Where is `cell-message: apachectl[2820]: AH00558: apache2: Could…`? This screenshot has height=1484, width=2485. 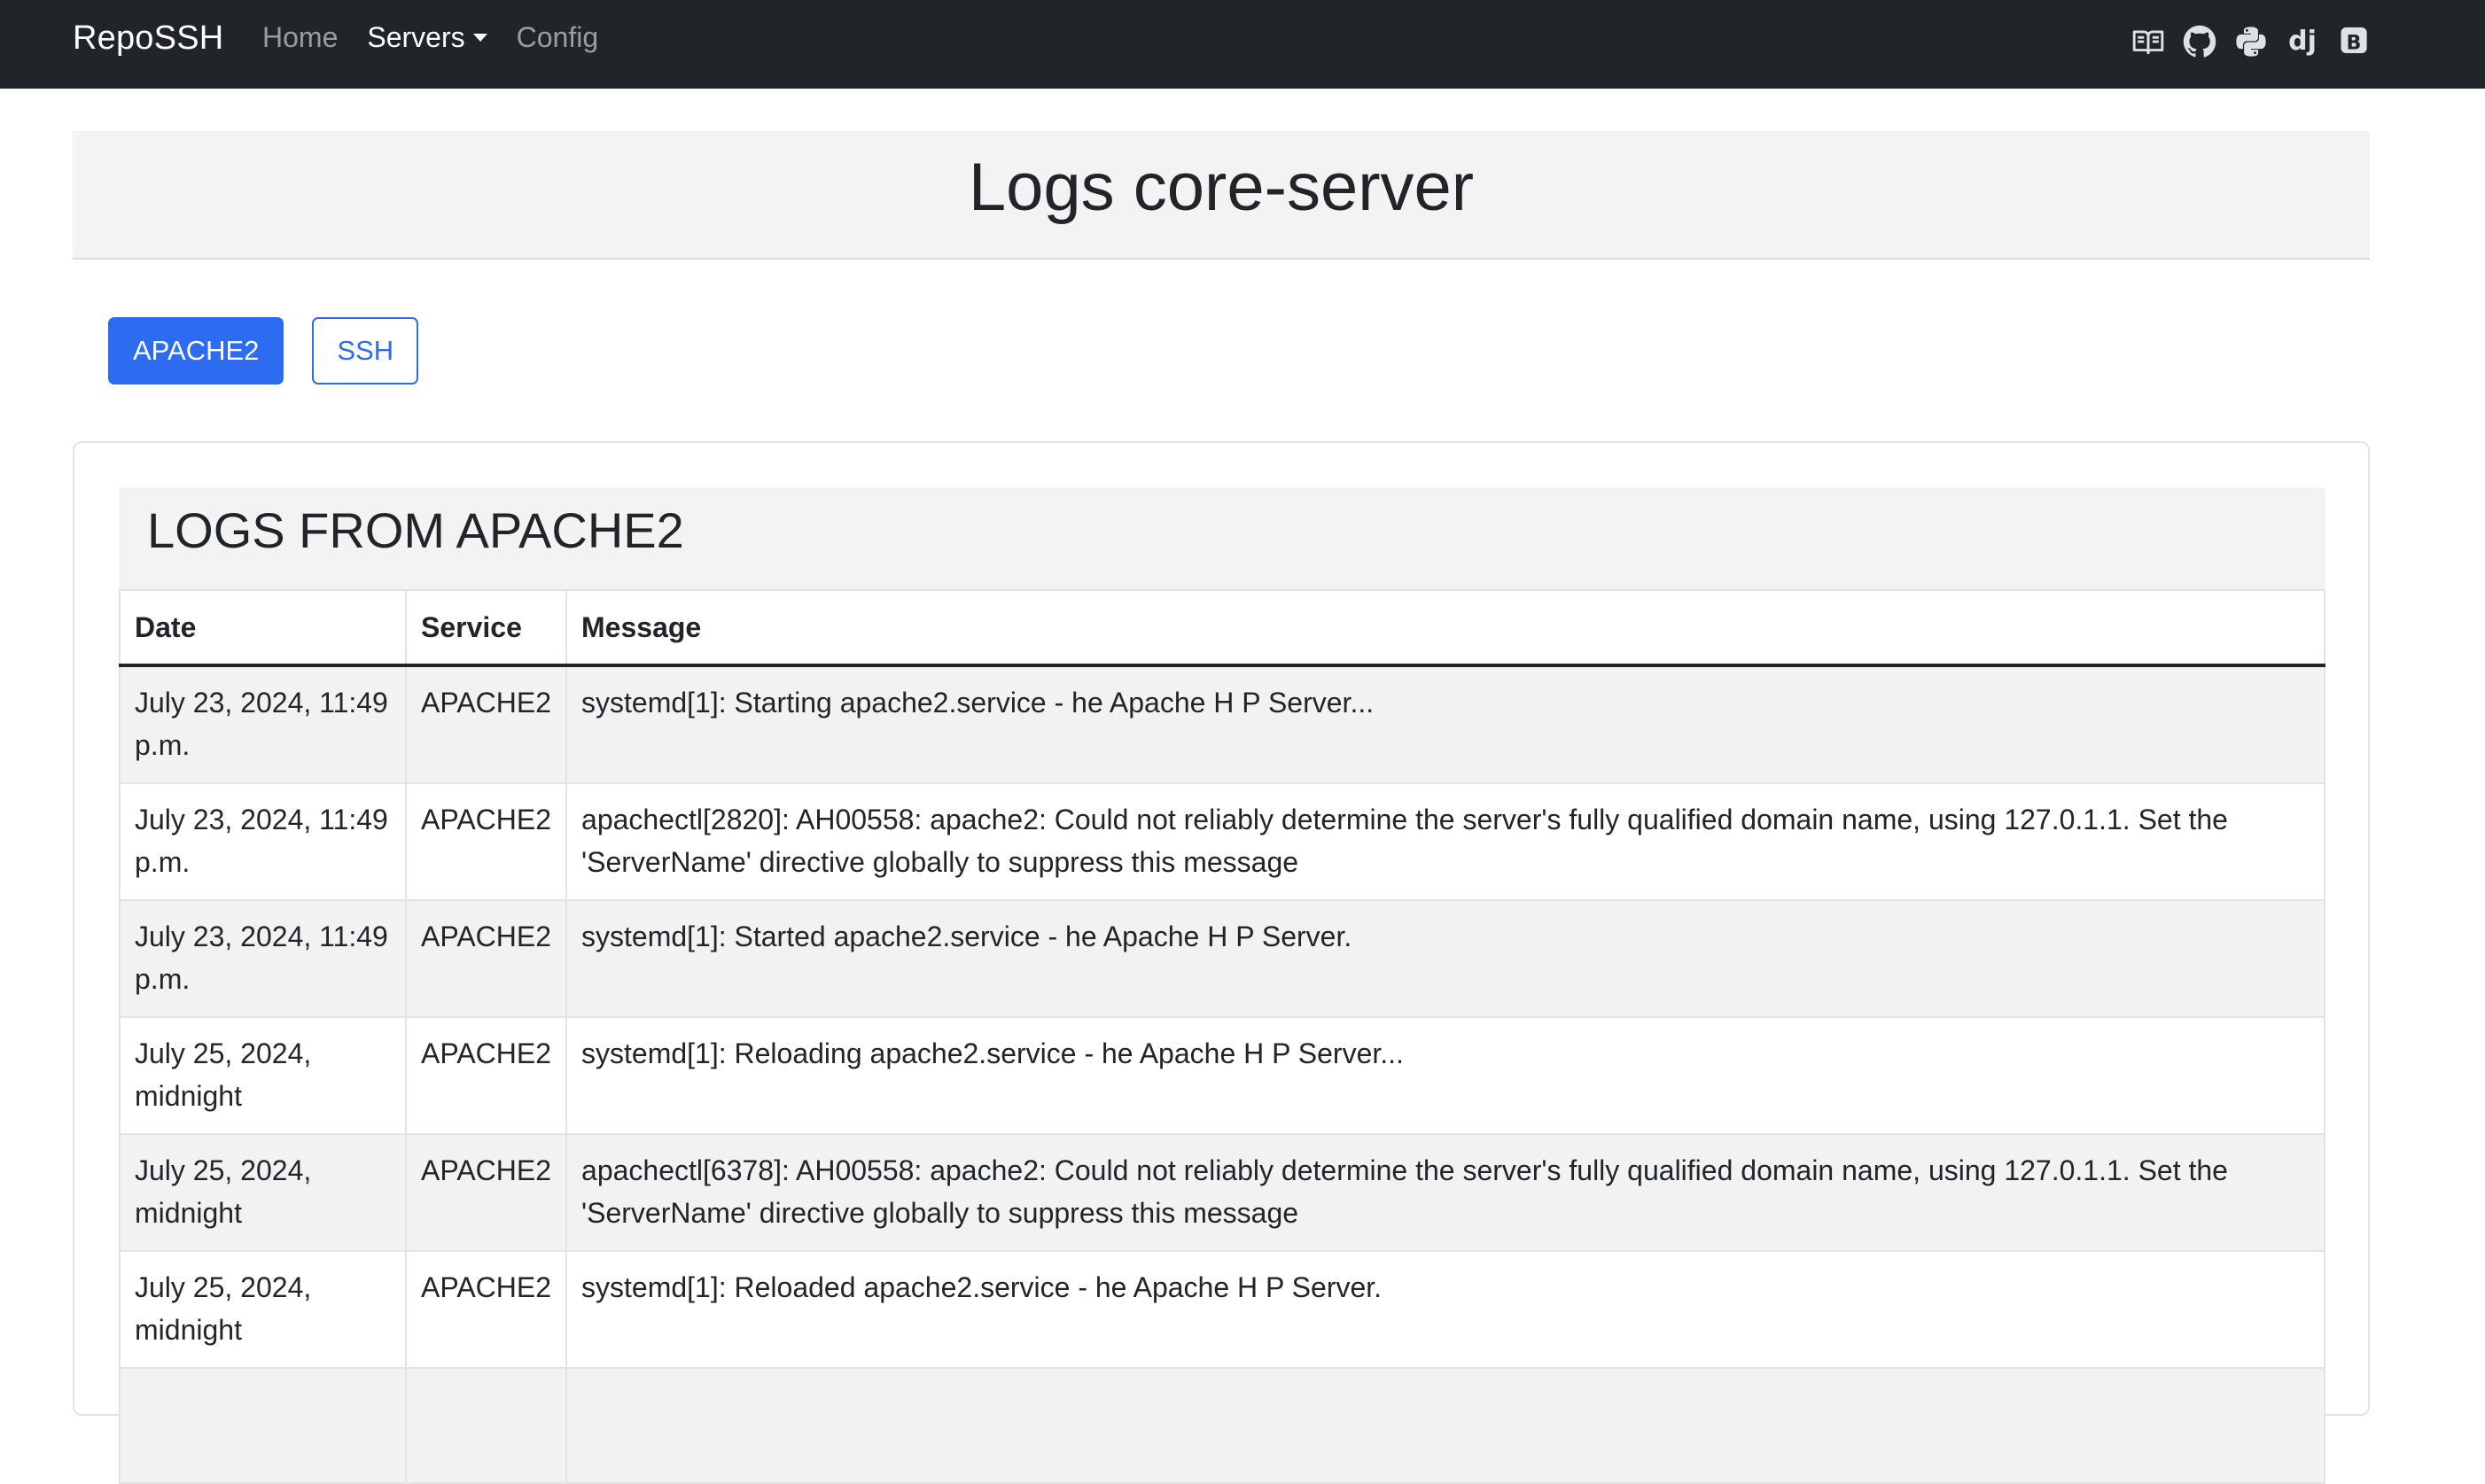
cell-message: apachectl[2820]: AH00558: apache2: Could… is located at coordinates (1445, 841).